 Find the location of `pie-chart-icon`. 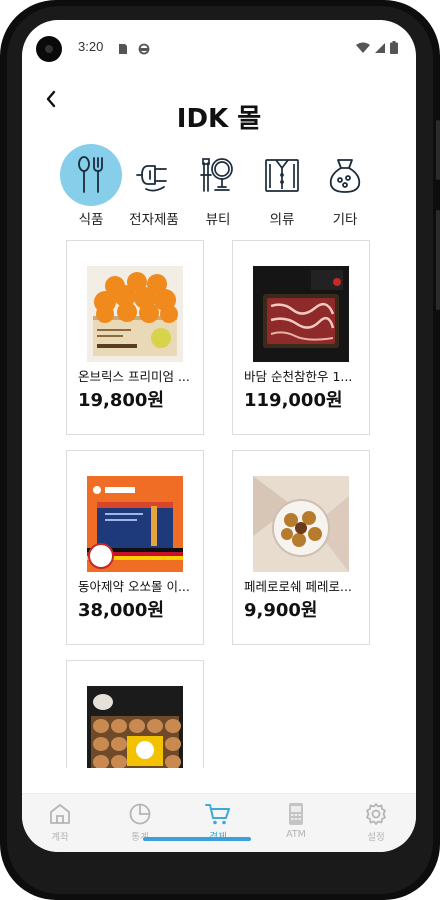

pie-chart-icon is located at coordinates (140, 814).